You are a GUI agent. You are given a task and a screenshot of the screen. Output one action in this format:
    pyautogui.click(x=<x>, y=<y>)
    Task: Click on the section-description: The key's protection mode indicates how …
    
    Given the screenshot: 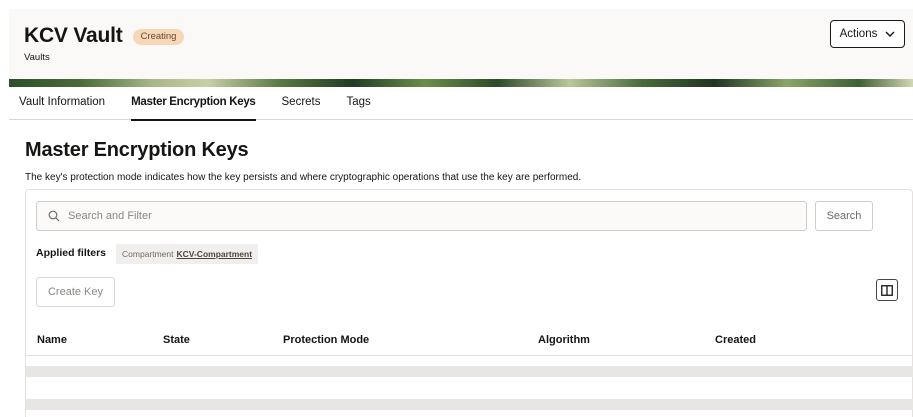 What is the action you would take?
    pyautogui.click(x=303, y=177)
    